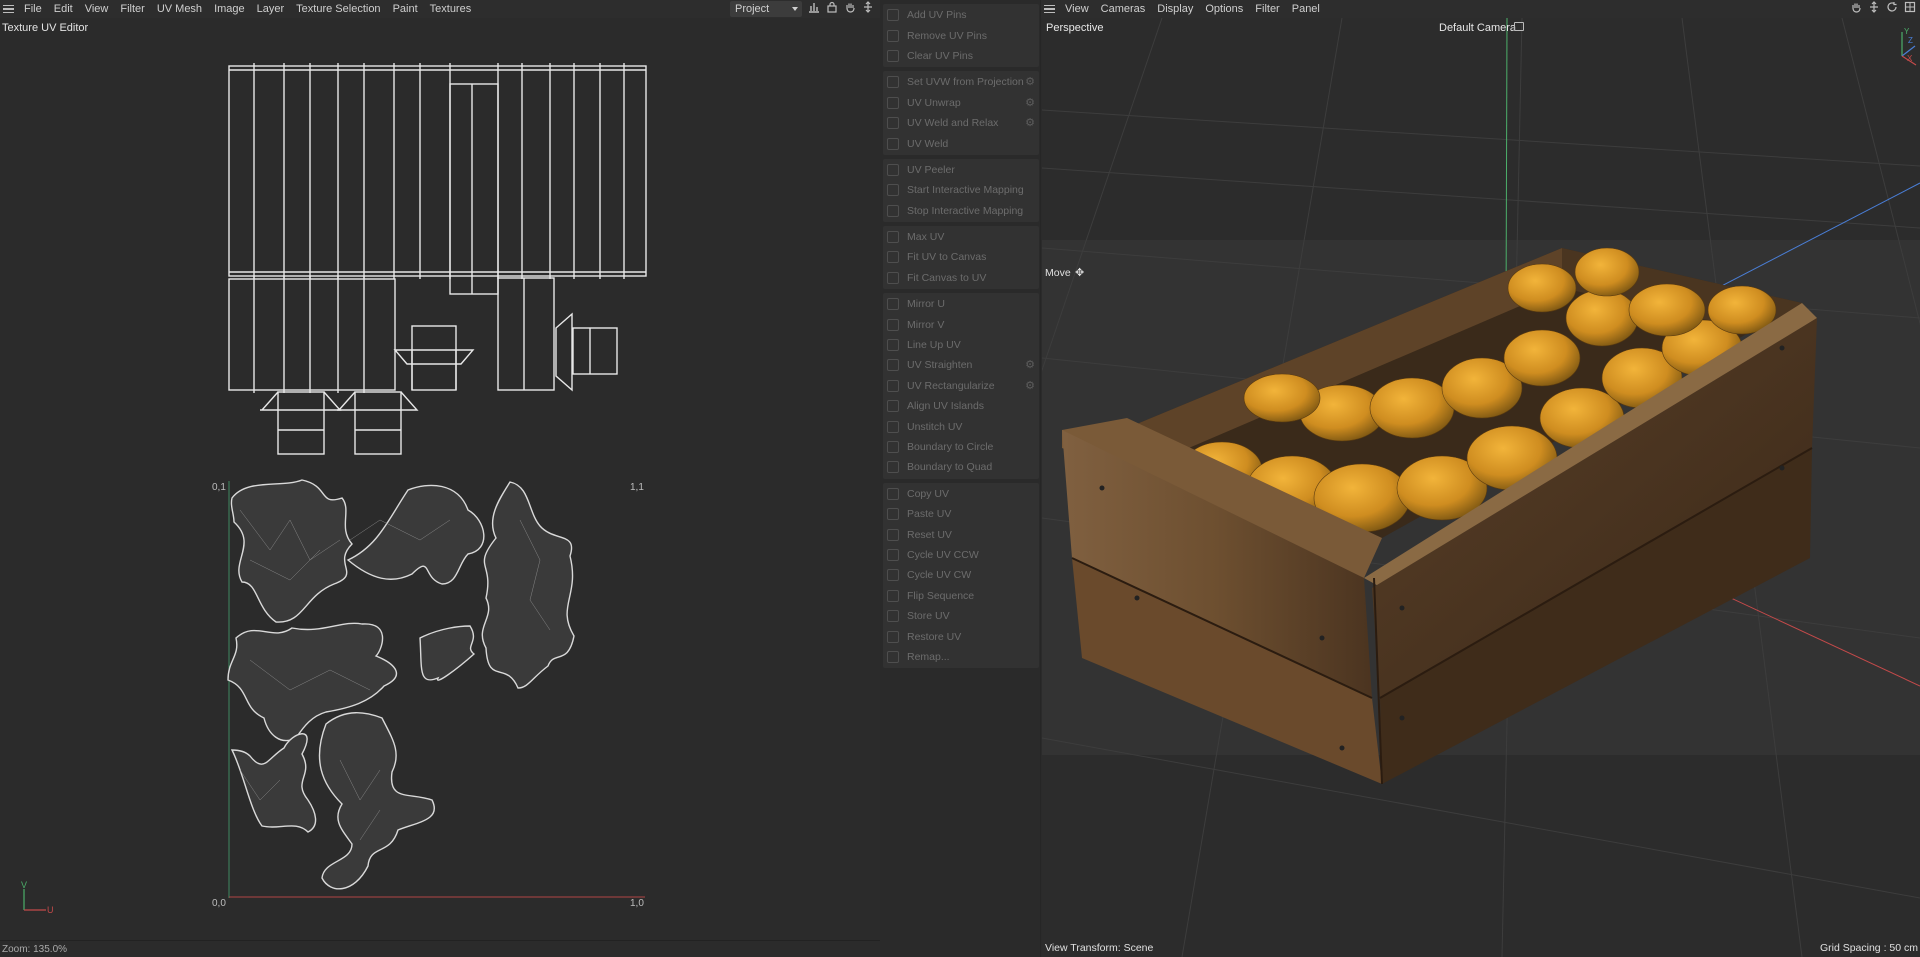 The height and width of the screenshot is (957, 1920). What do you see at coordinates (637, 487) in the screenshot?
I see `coord-top-right: 1,1` at bounding box center [637, 487].